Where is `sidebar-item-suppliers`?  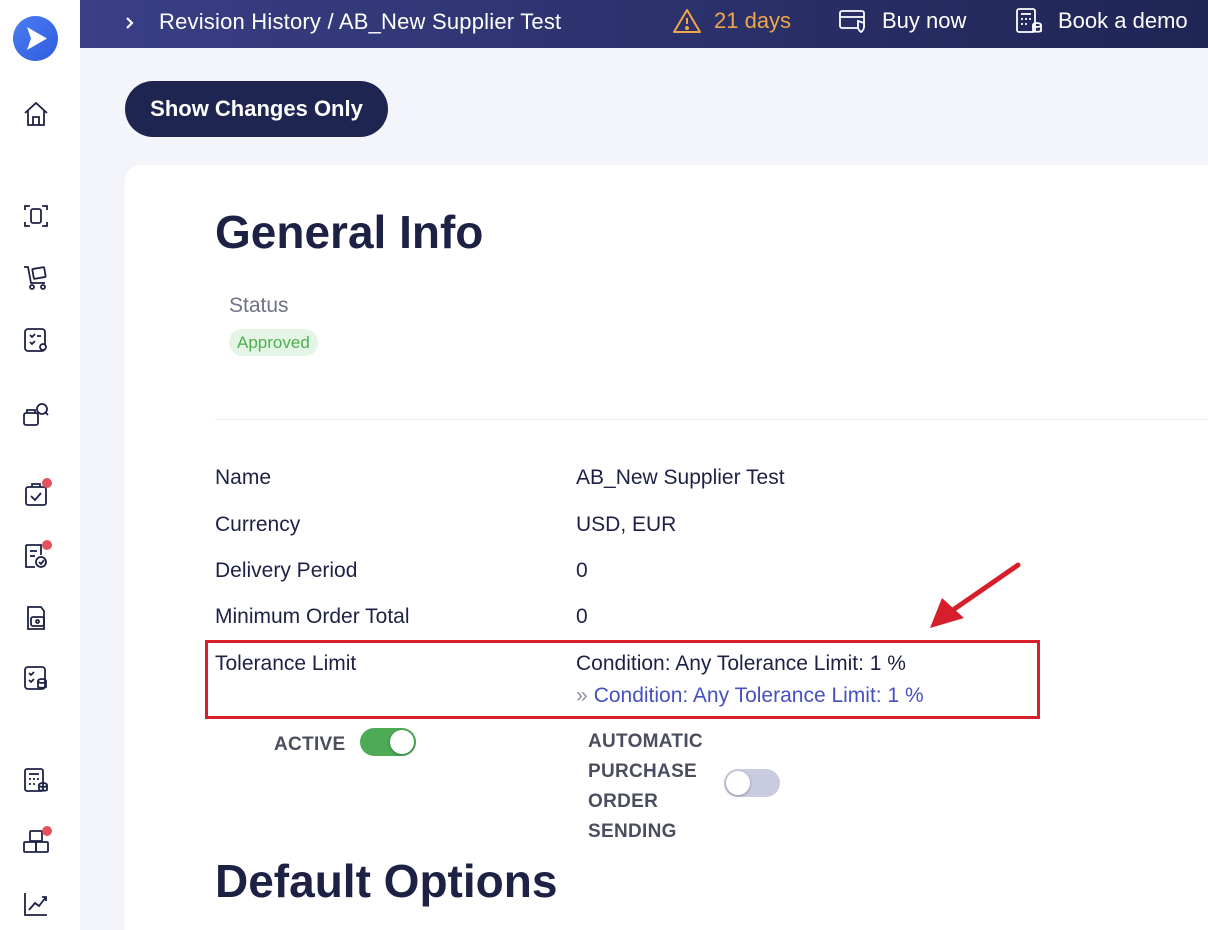
sidebar-item-suppliers is located at coordinates (36, 340).